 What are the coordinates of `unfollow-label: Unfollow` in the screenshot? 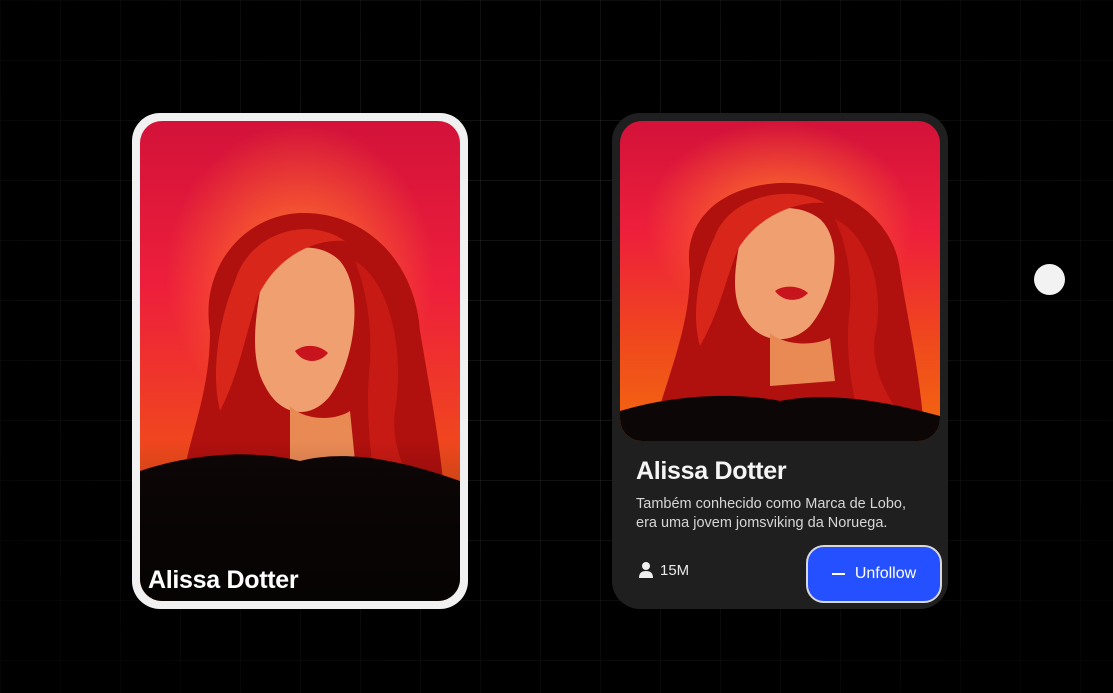 It's located at (885, 573).